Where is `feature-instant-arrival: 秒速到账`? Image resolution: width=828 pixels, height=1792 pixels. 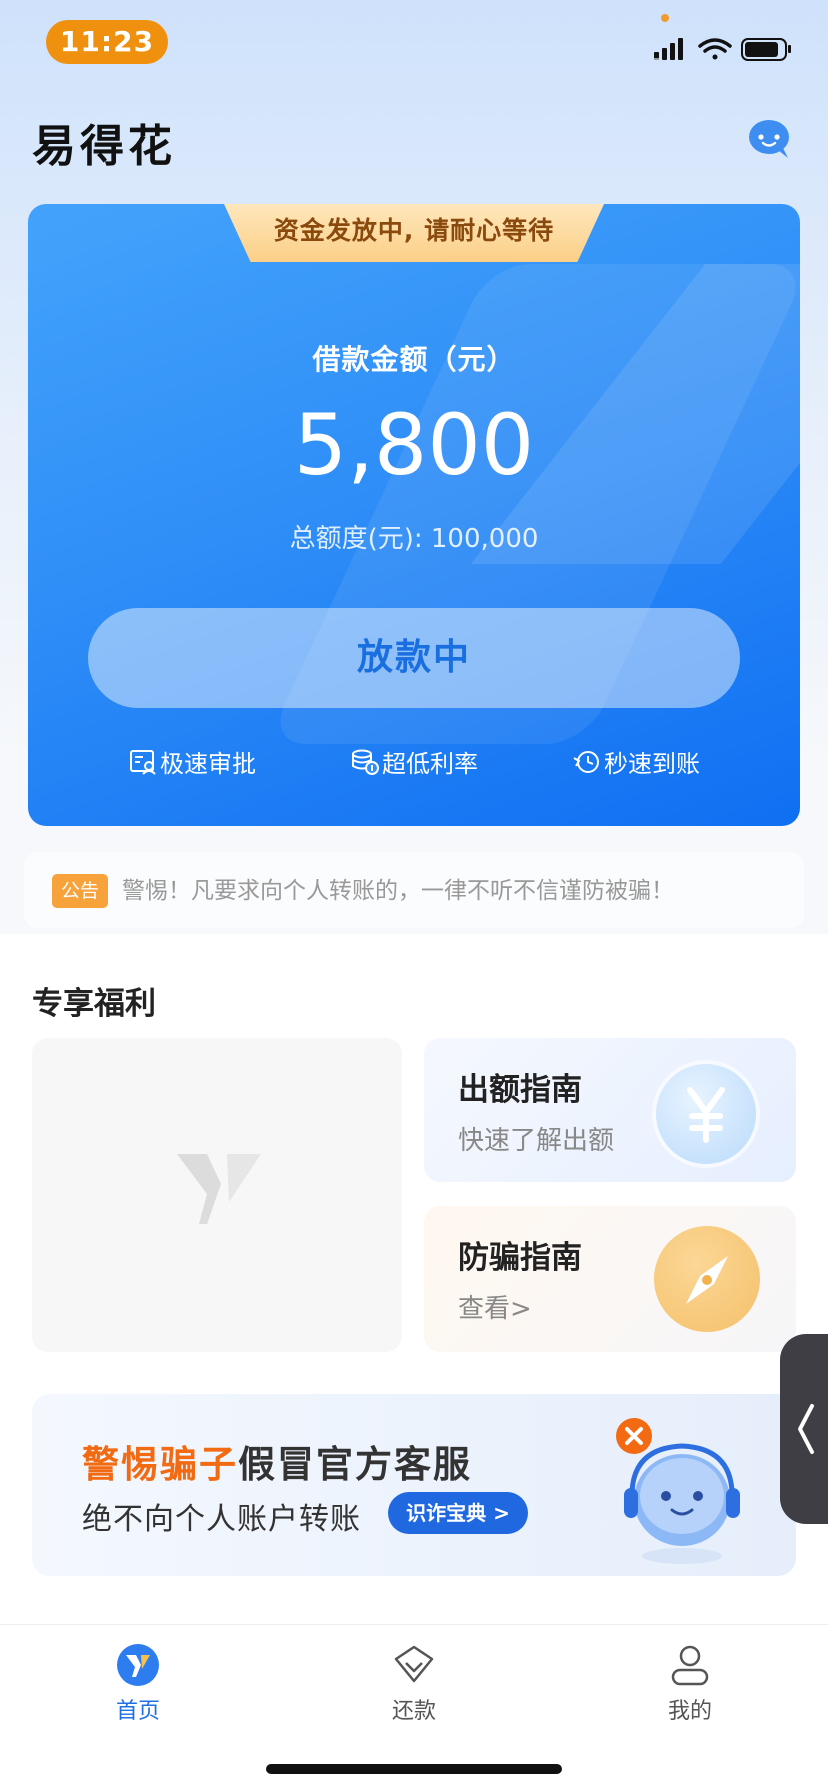
feature-instant-arrival: 秒速到账 is located at coordinates (636, 761).